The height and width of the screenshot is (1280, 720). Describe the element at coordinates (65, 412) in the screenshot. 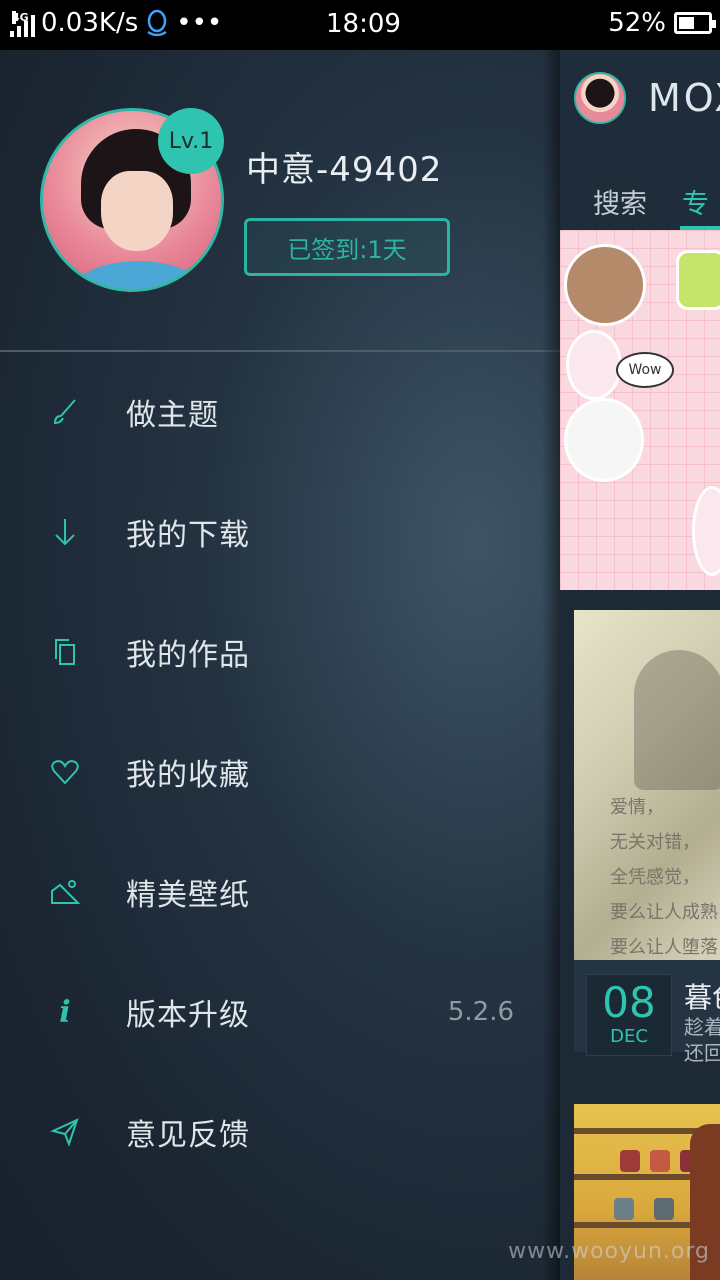

I see `brush-icon` at that location.